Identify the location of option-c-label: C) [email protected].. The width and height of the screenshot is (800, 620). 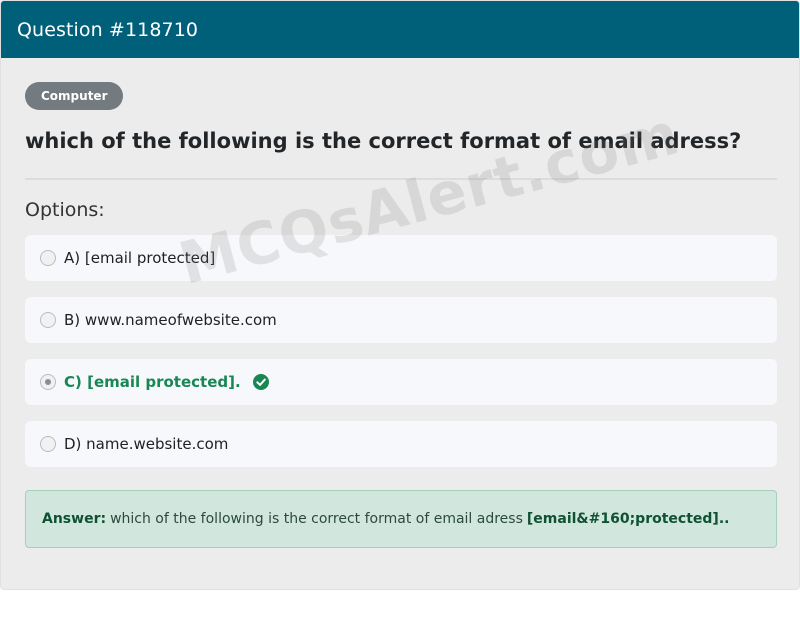
(152, 382).